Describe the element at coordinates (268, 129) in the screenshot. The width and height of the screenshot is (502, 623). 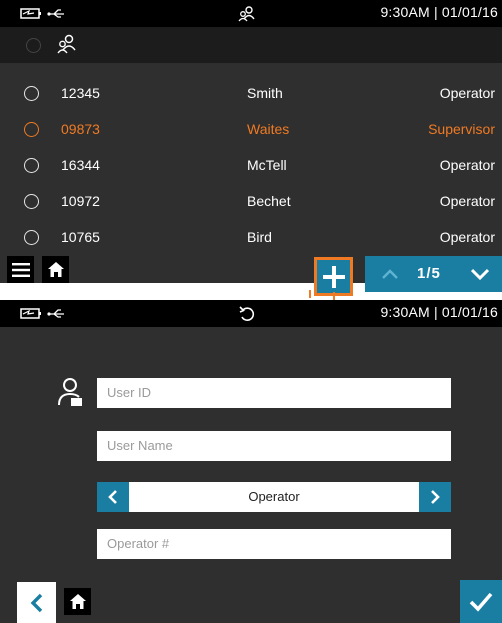
I see `user-name-cell: Waites` at that location.